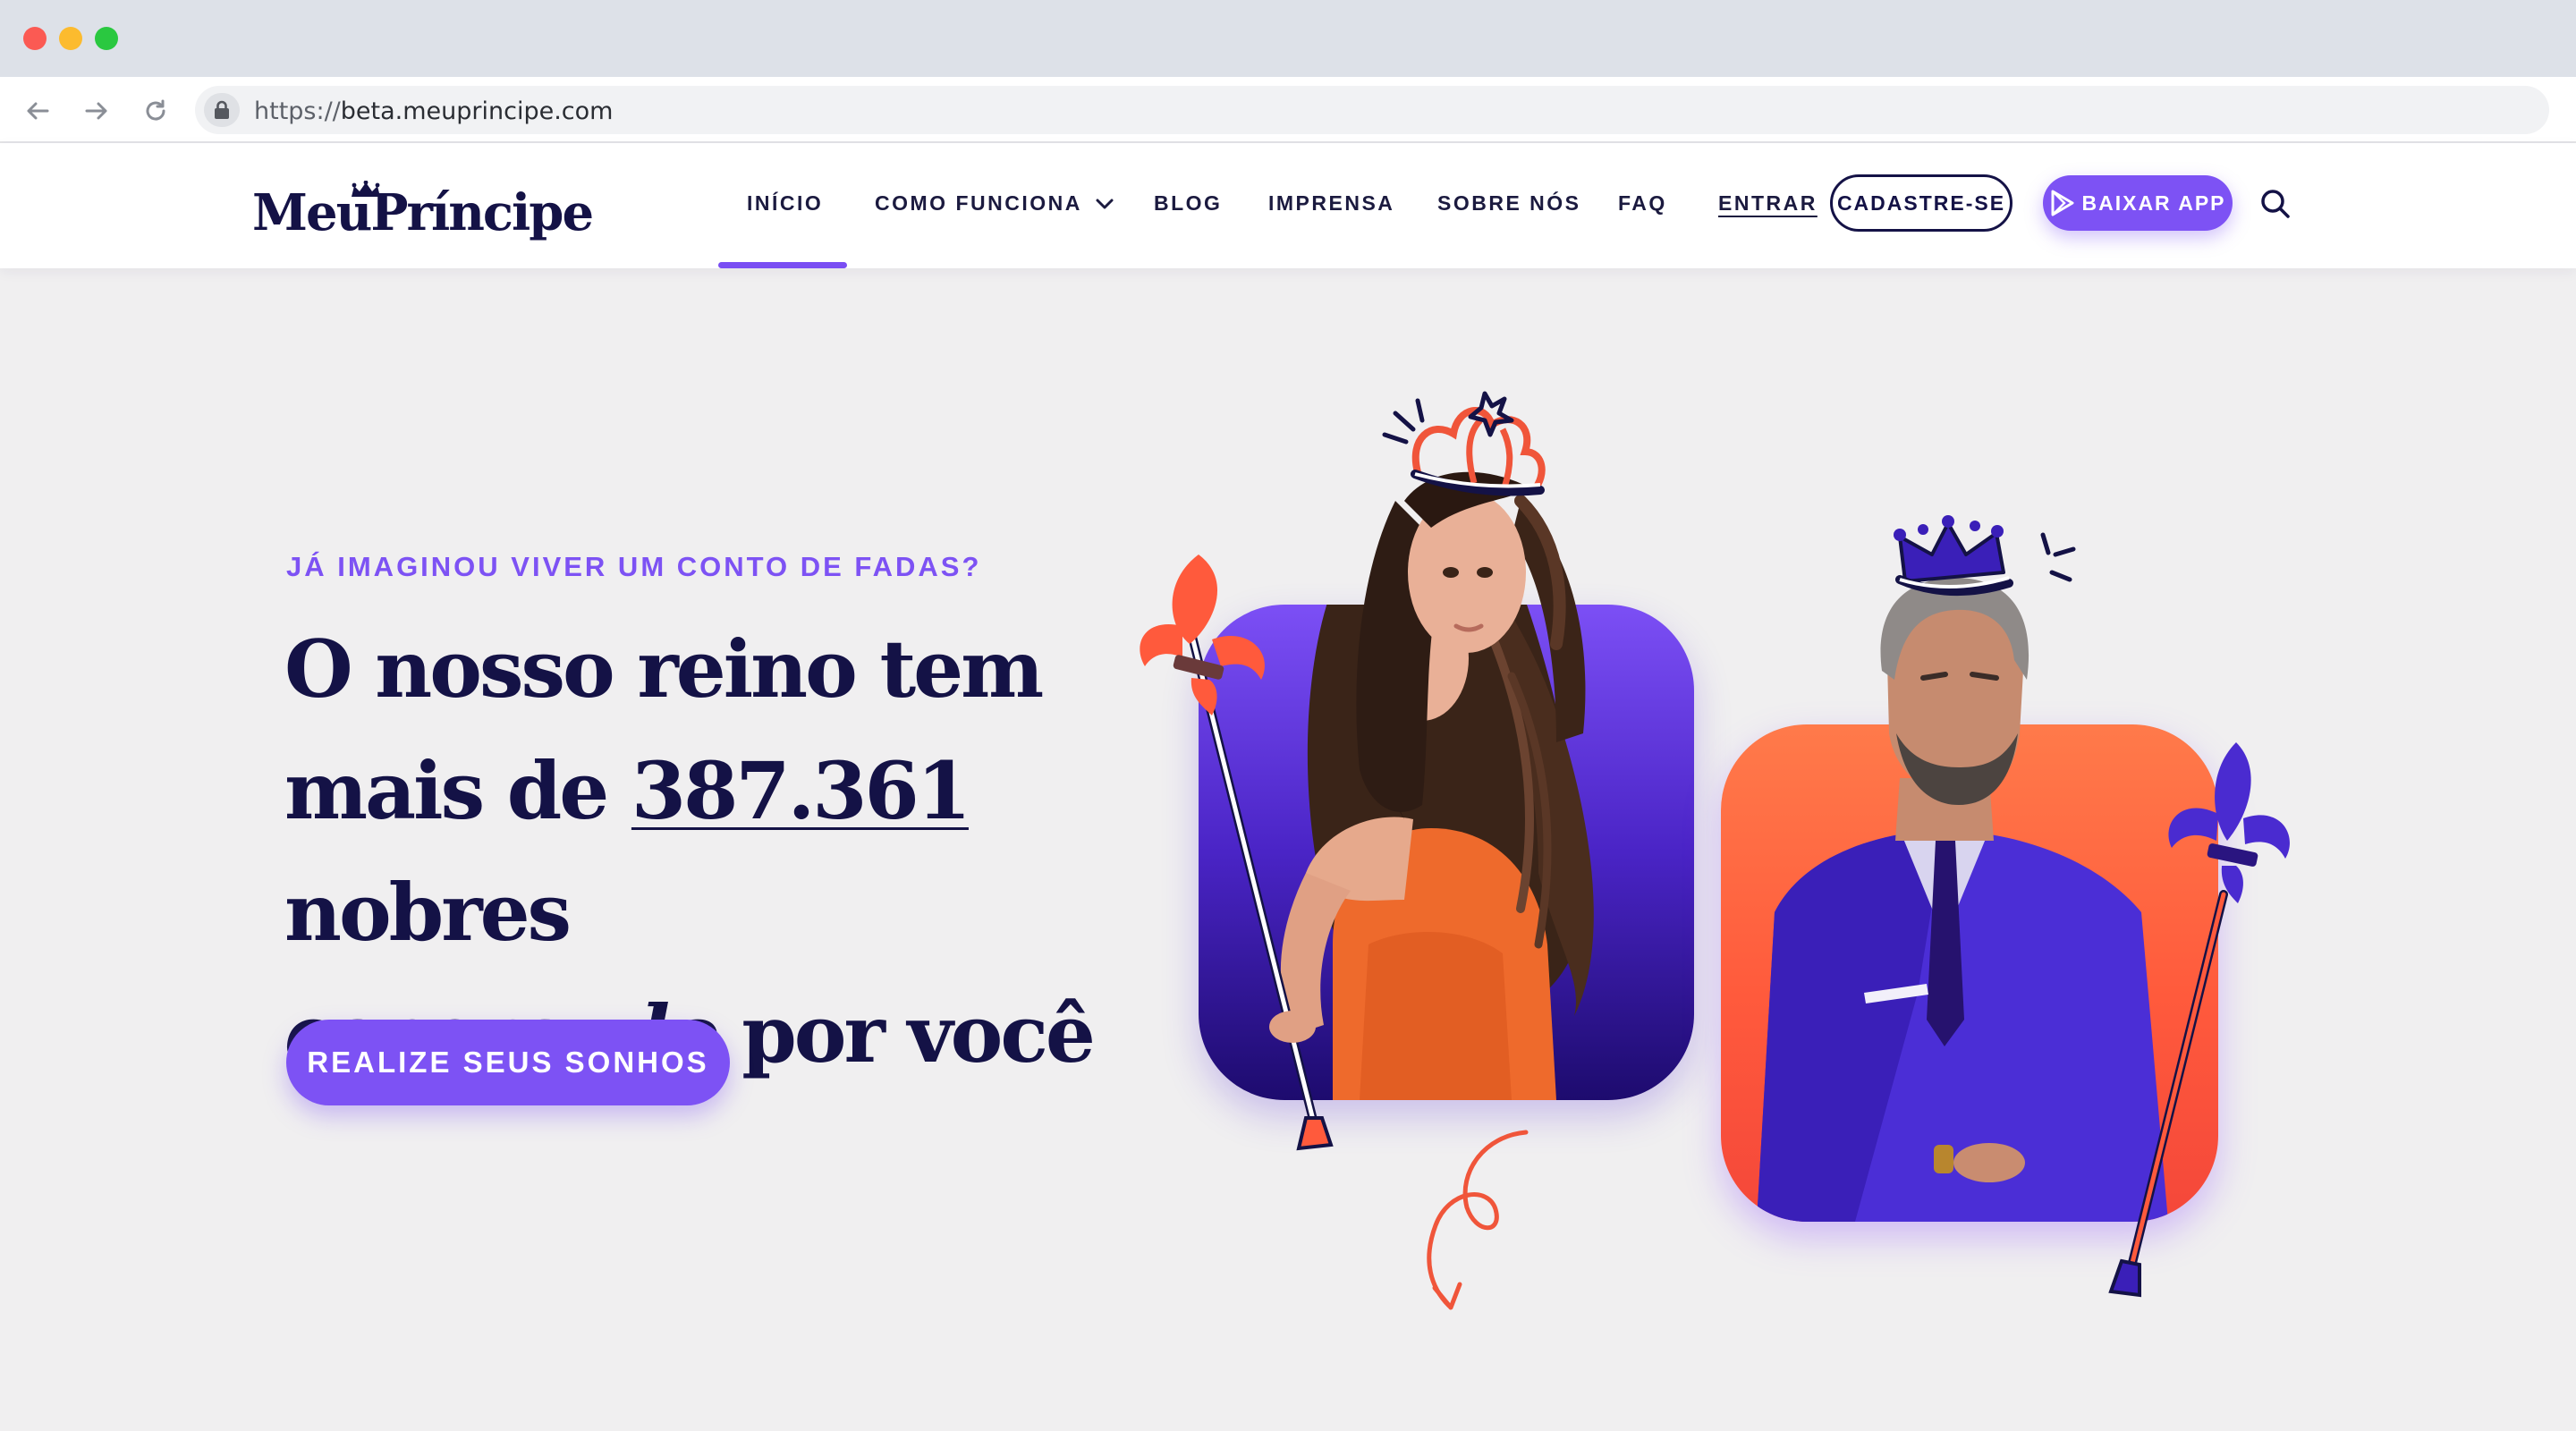  I want to click on hero-eyebrow: JÁ IMAGINOU VIVER UM CONTO DE FADAS?, so click(634, 567).